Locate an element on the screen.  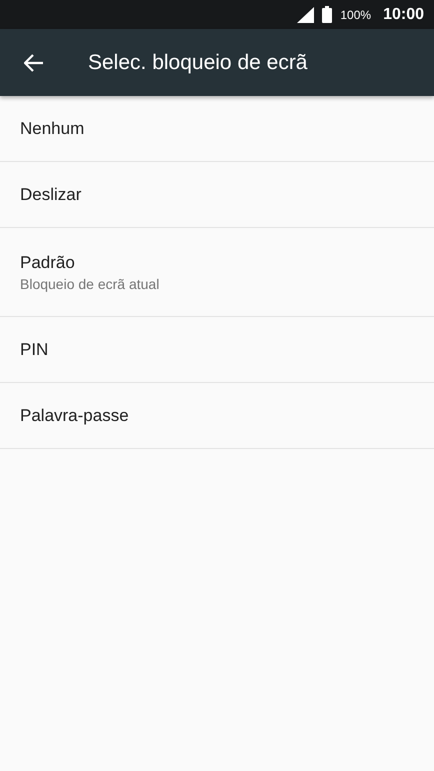
lock-option: Palavra-passe is located at coordinates (217, 416).